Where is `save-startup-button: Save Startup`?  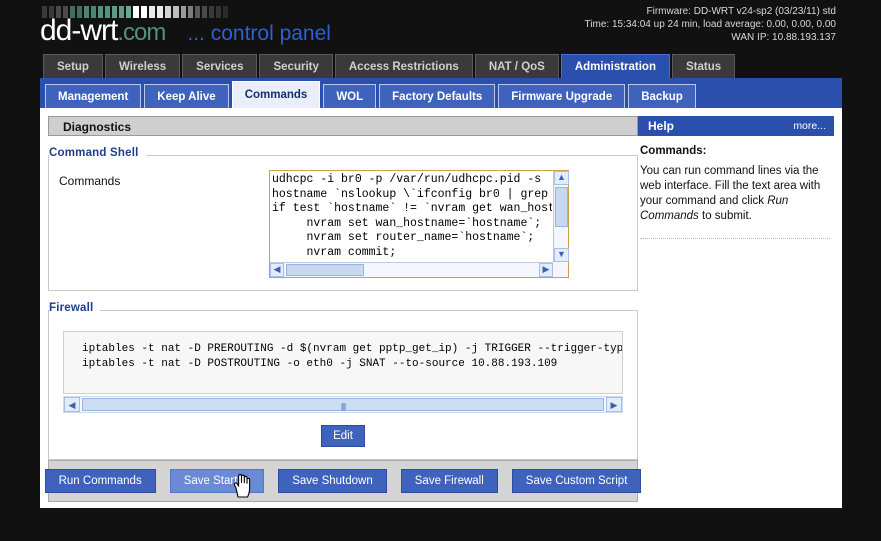
save-startup-button: Save Startup is located at coordinates (217, 481).